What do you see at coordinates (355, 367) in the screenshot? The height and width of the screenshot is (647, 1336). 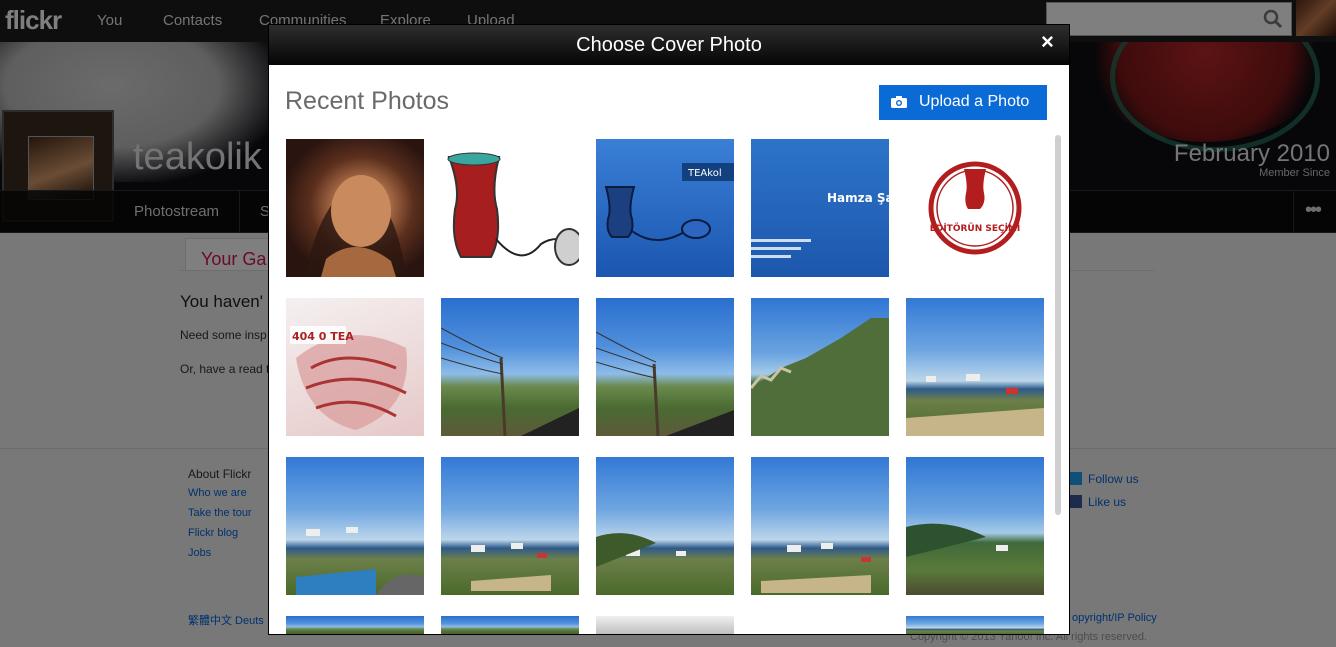 I see `photo-thumbnail: 404 0 TEA` at bounding box center [355, 367].